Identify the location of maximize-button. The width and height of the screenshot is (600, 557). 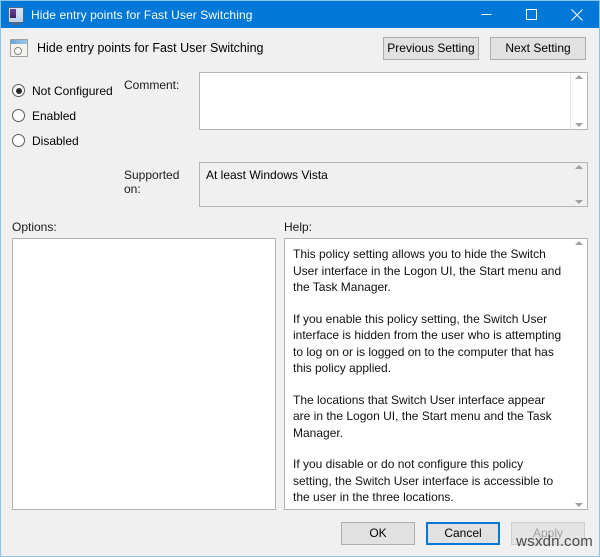
(531, 14).